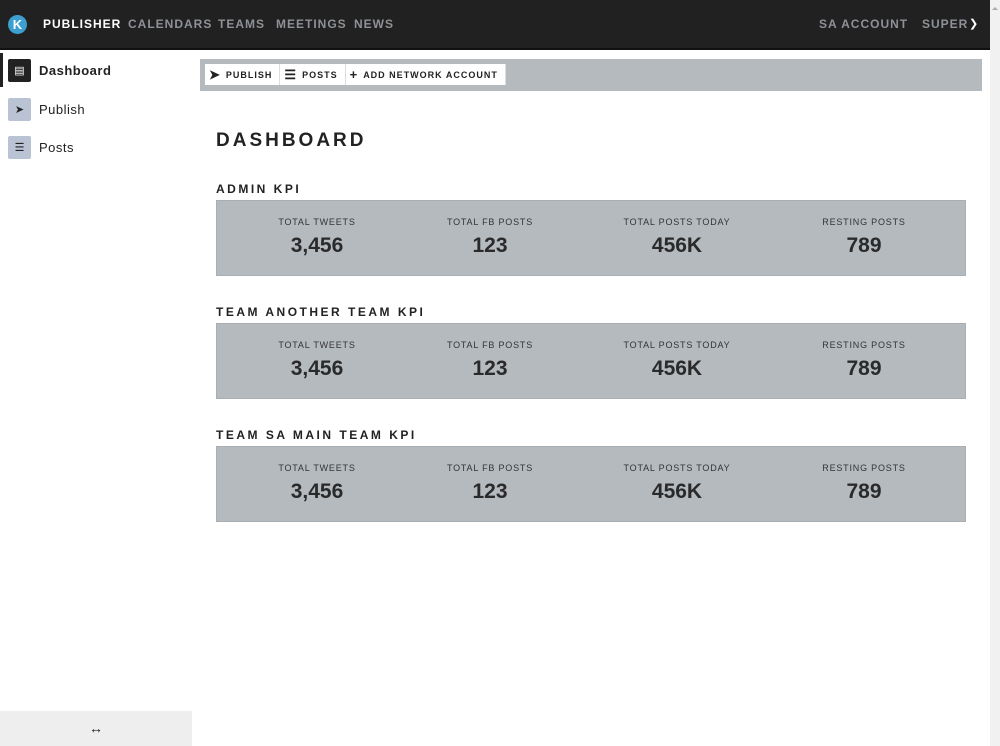 The image size is (1000, 746). I want to click on add-label: ADD NETWORK ACCOUNT, so click(430, 74).